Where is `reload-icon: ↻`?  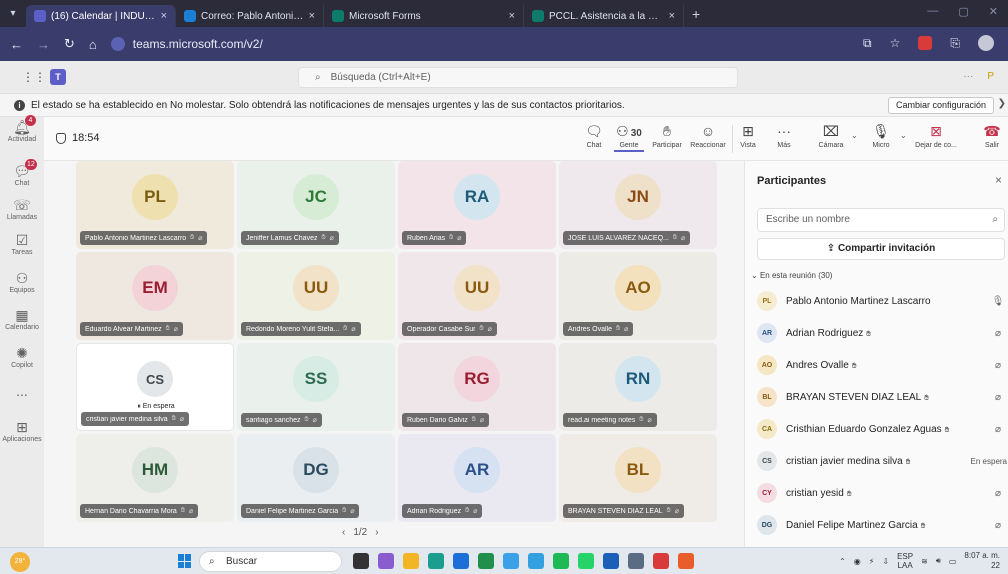
reload-icon: ↻ is located at coordinates (69, 44).